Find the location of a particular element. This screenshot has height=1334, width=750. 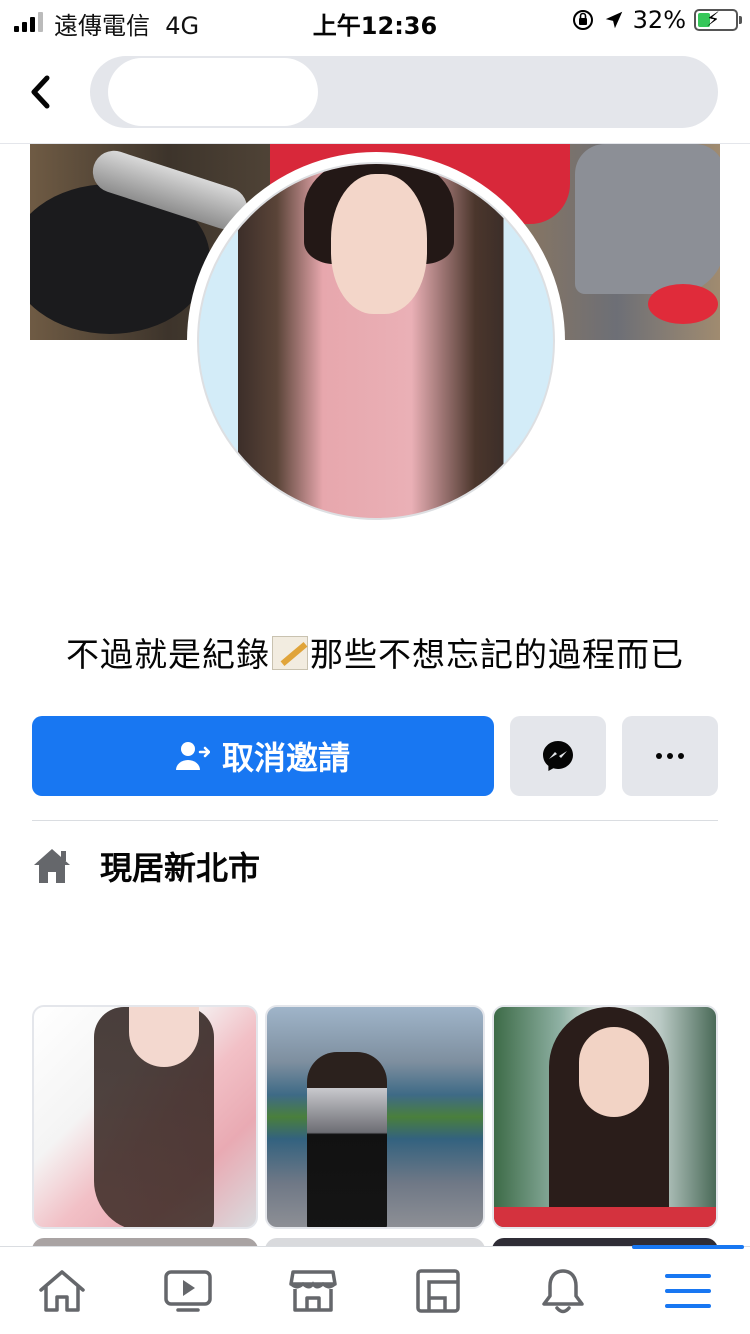

redacted-name-blot is located at coordinates (213, 92).